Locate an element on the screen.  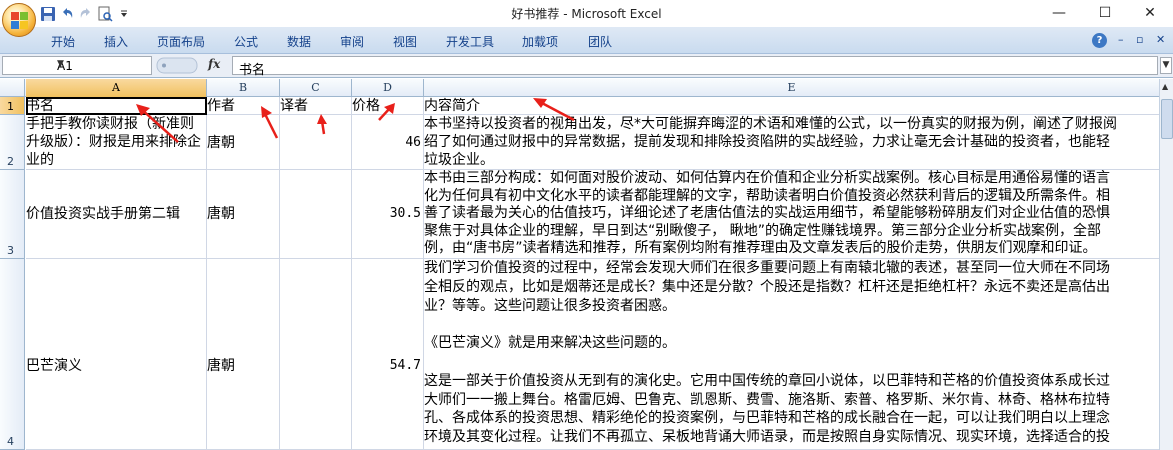
tab-team: 团队 is located at coordinates (600, 41).